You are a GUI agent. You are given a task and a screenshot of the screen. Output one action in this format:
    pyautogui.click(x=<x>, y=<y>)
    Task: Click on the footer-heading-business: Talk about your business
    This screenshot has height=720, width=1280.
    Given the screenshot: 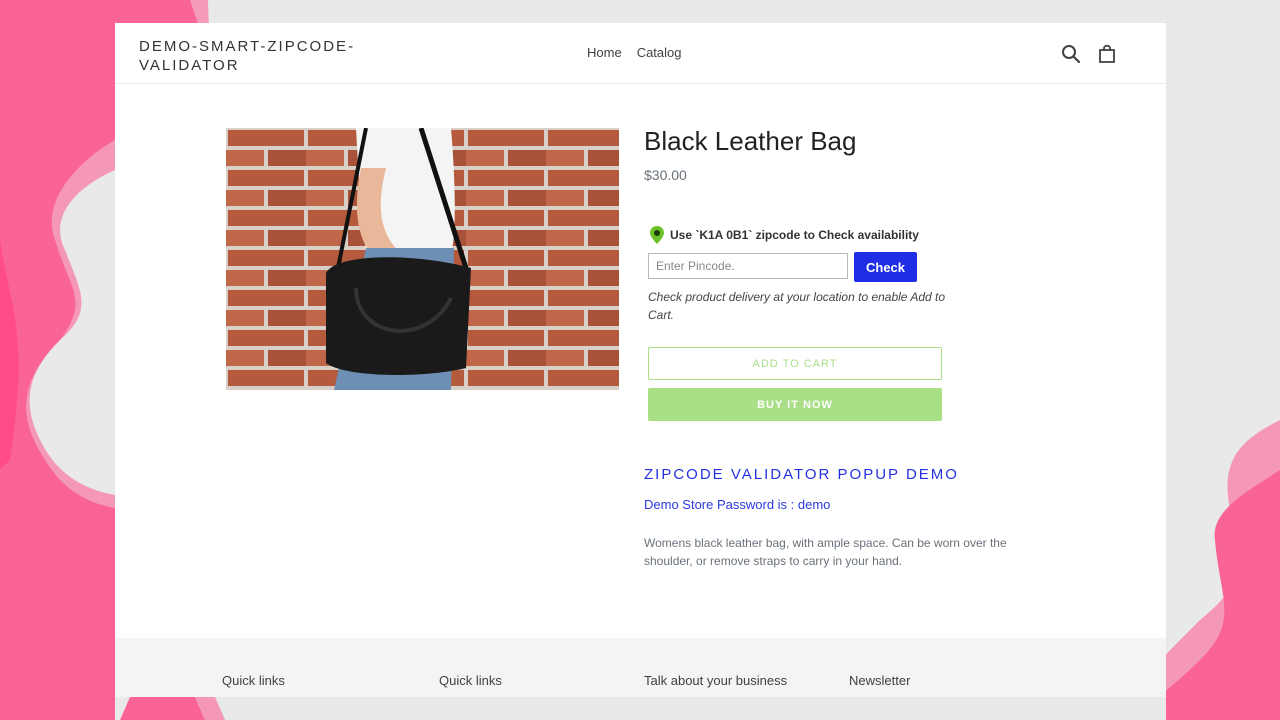 What is the action you would take?
    pyautogui.click(x=716, y=680)
    